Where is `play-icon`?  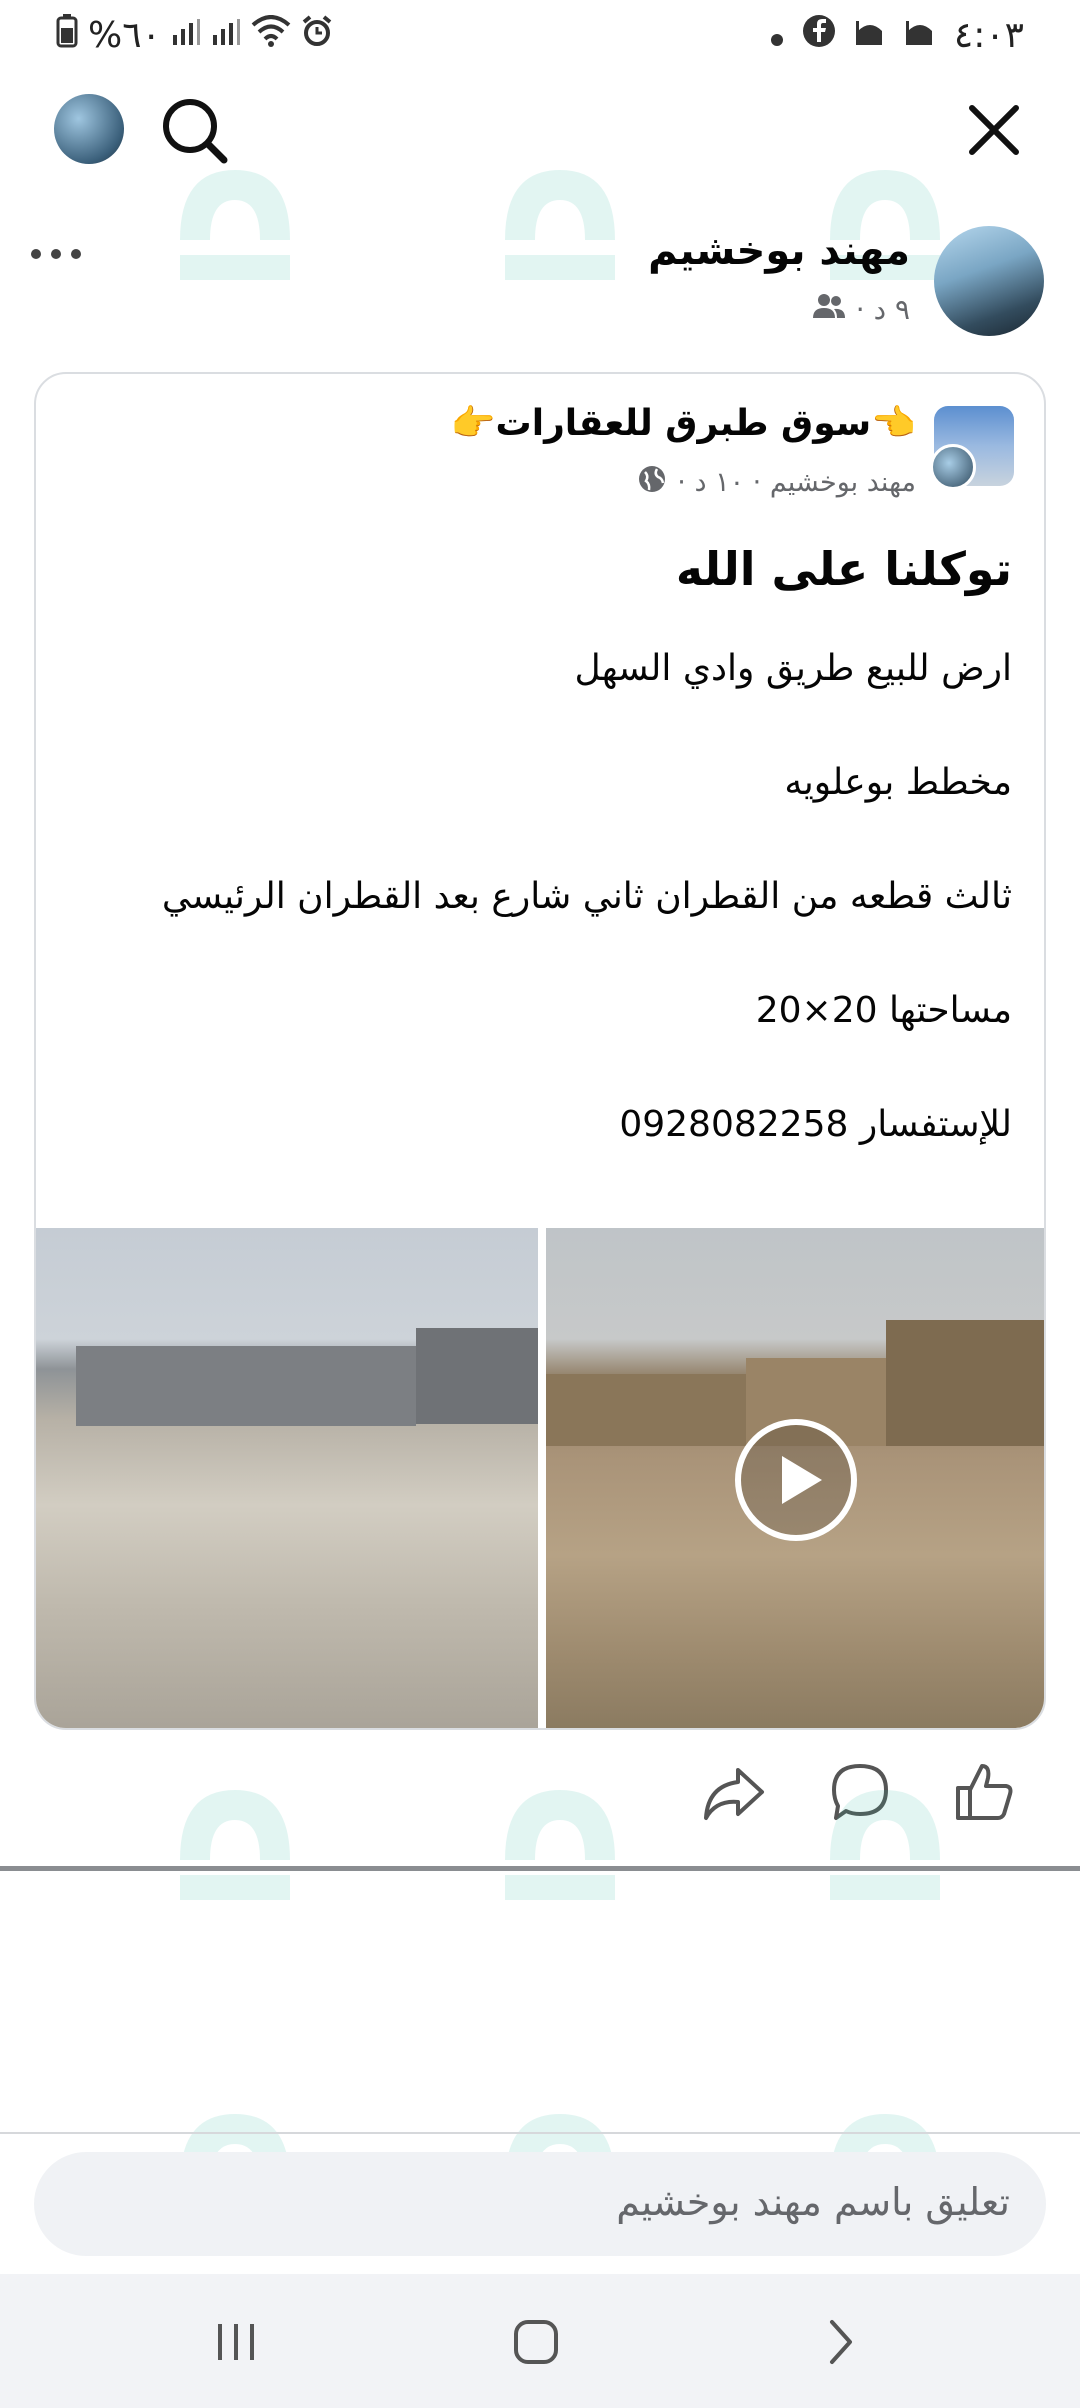
play-icon is located at coordinates (796, 1480).